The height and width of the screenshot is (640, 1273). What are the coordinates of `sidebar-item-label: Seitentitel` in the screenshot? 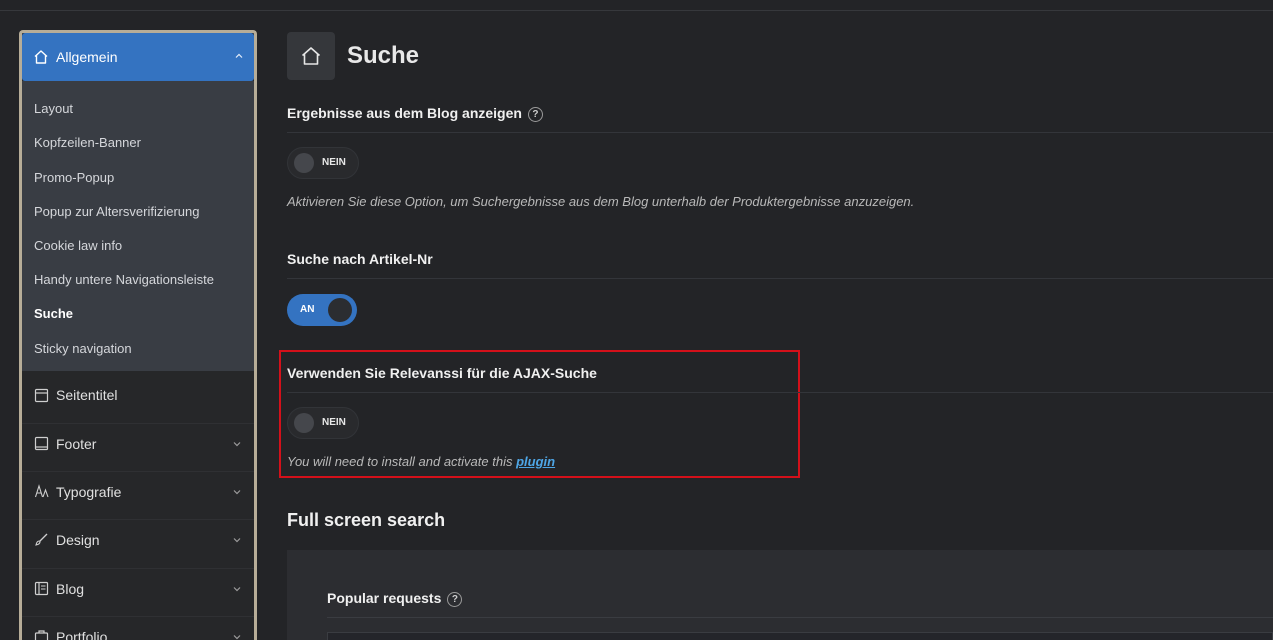 It's located at (87, 395).